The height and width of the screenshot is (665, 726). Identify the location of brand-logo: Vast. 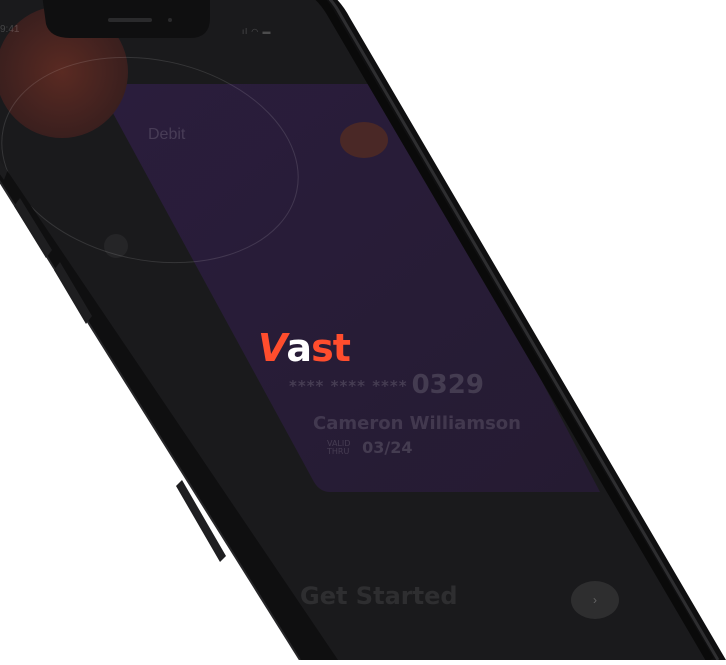
(304, 348).